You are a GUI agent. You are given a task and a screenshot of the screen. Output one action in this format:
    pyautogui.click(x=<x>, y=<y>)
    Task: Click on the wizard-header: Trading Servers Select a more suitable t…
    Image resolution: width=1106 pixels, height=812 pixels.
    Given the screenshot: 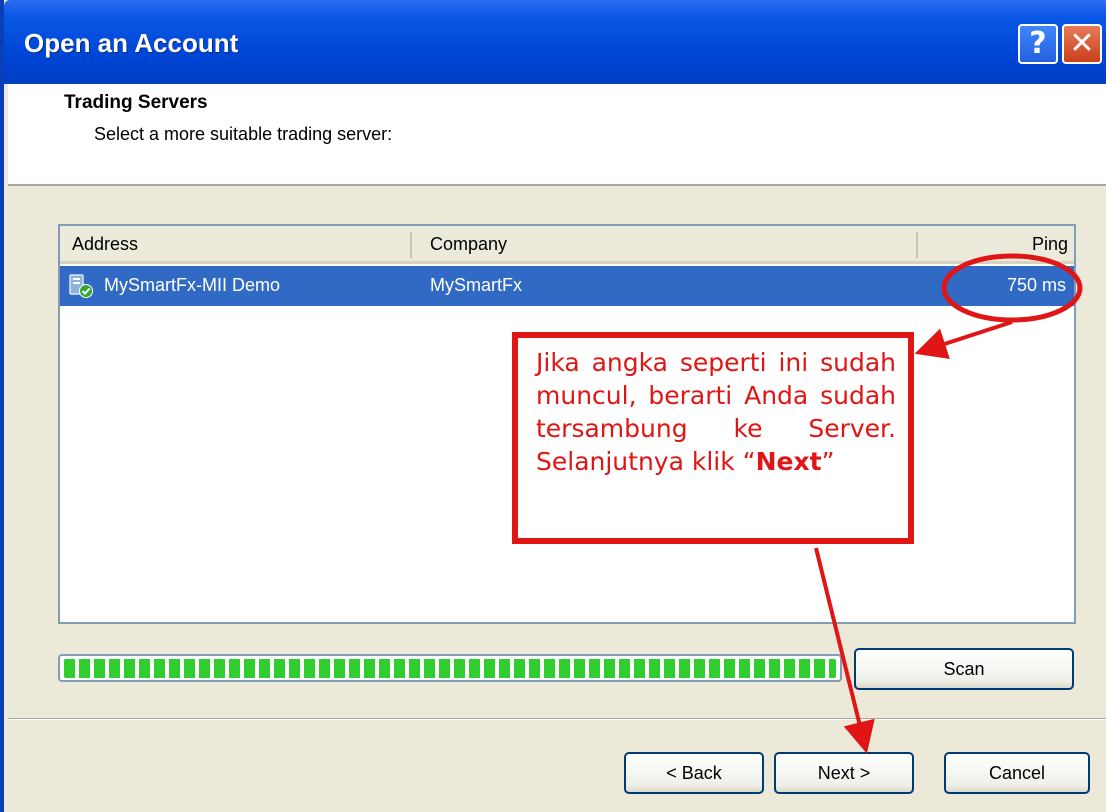 What is the action you would take?
    pyautogui.click(x=557, y=135)
    